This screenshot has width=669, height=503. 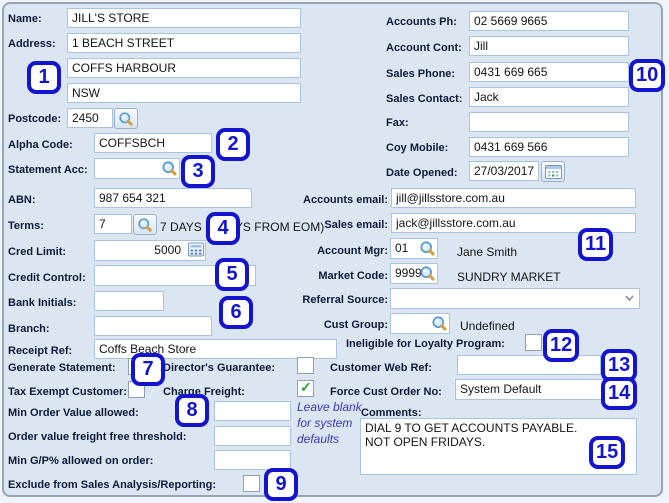 What do you see at coordinates (232, 274) in the screenshot?
I see `callout-5: 5` at bounding box center [232, 274].